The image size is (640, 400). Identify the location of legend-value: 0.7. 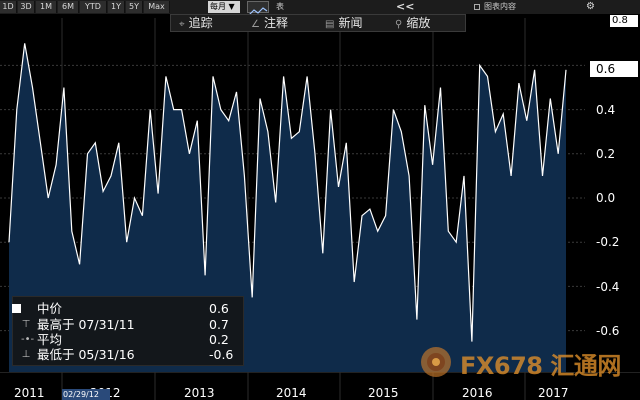
(219, 324).